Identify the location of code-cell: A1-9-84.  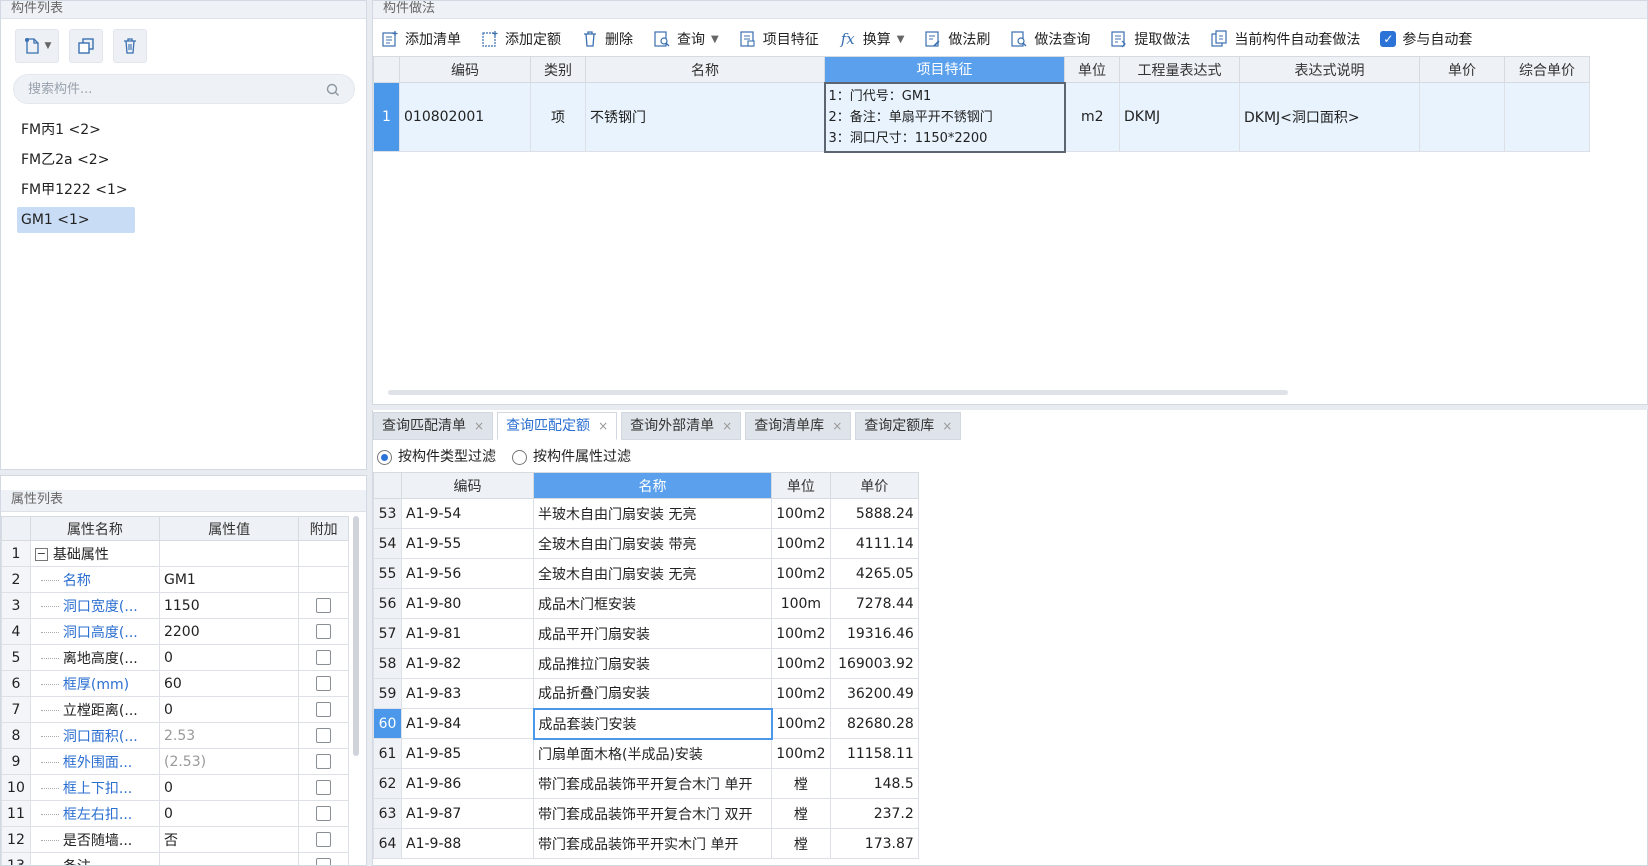
(467, 723).